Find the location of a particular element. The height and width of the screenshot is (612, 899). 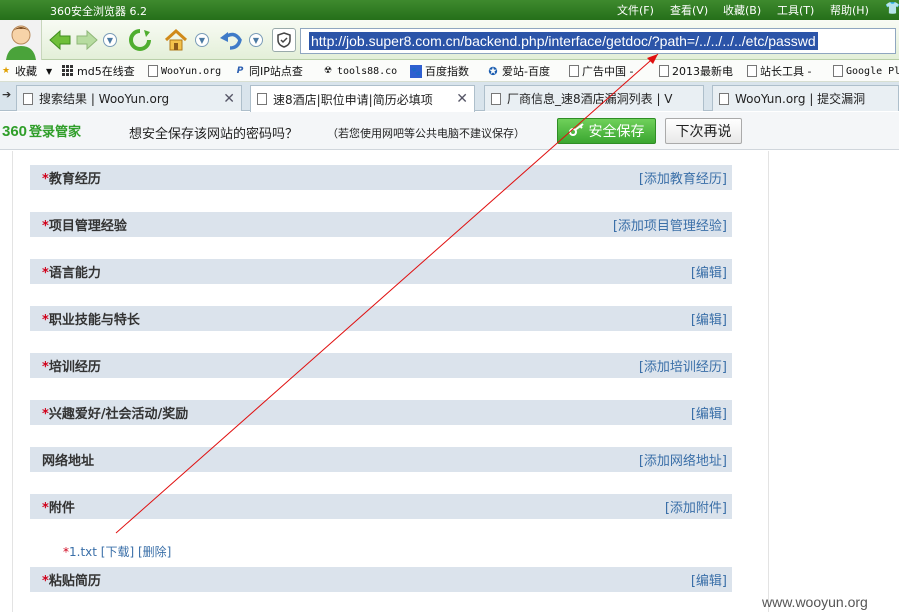

chevron-down-icon: ▼ is located at coordinates (49, 71).